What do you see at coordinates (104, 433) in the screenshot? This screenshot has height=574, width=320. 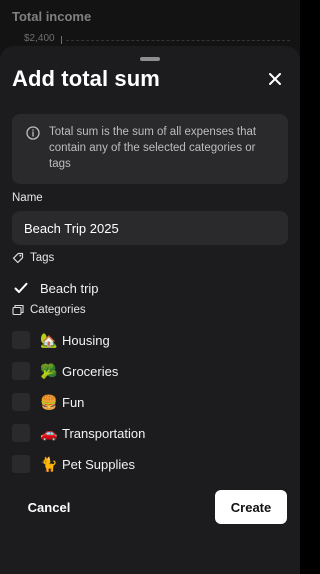 I see `category-label: Transportation` at bounding box center [104, 433].